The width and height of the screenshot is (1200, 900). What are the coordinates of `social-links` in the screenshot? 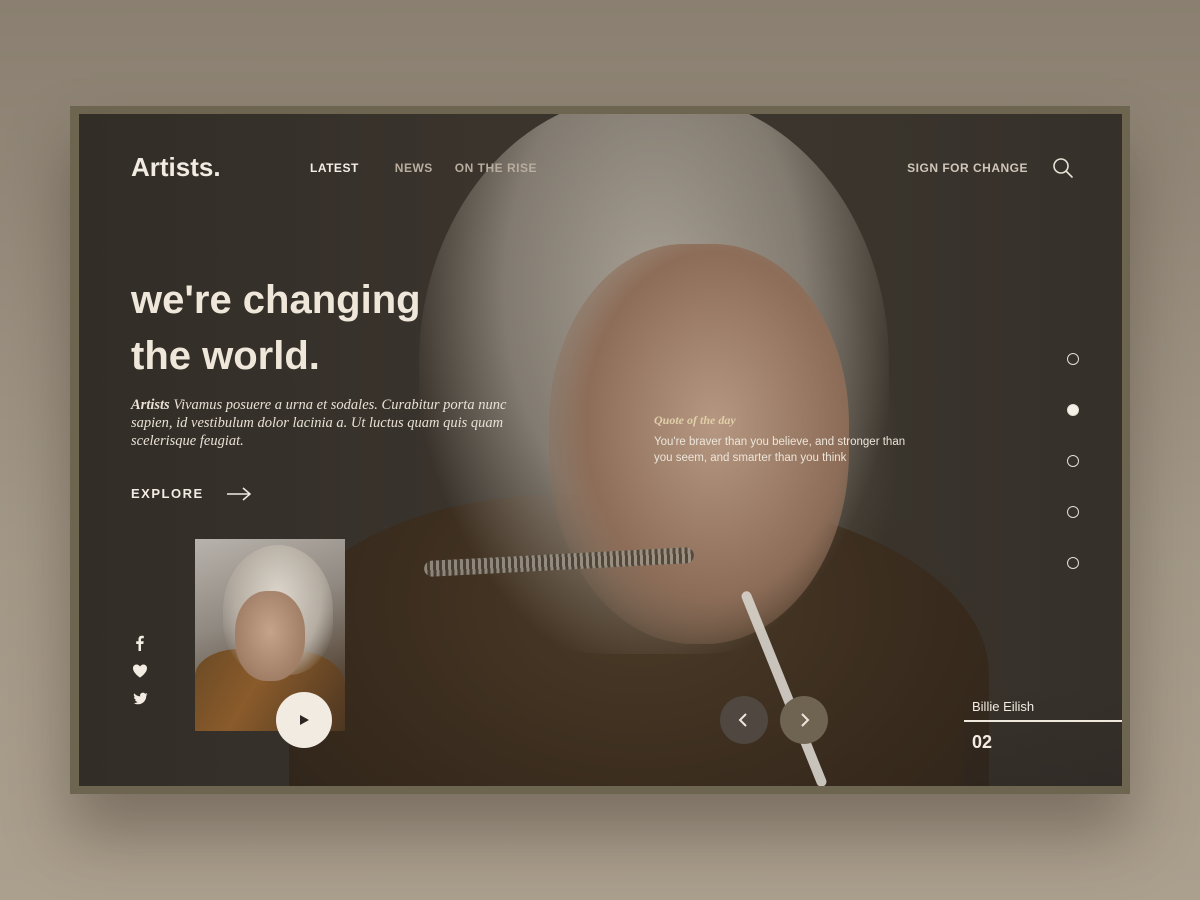 It's located at (140, 676).